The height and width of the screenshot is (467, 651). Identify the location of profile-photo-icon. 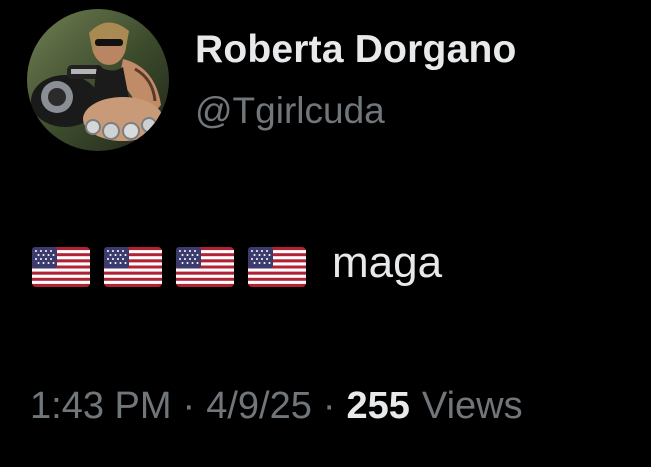
(98, 80).